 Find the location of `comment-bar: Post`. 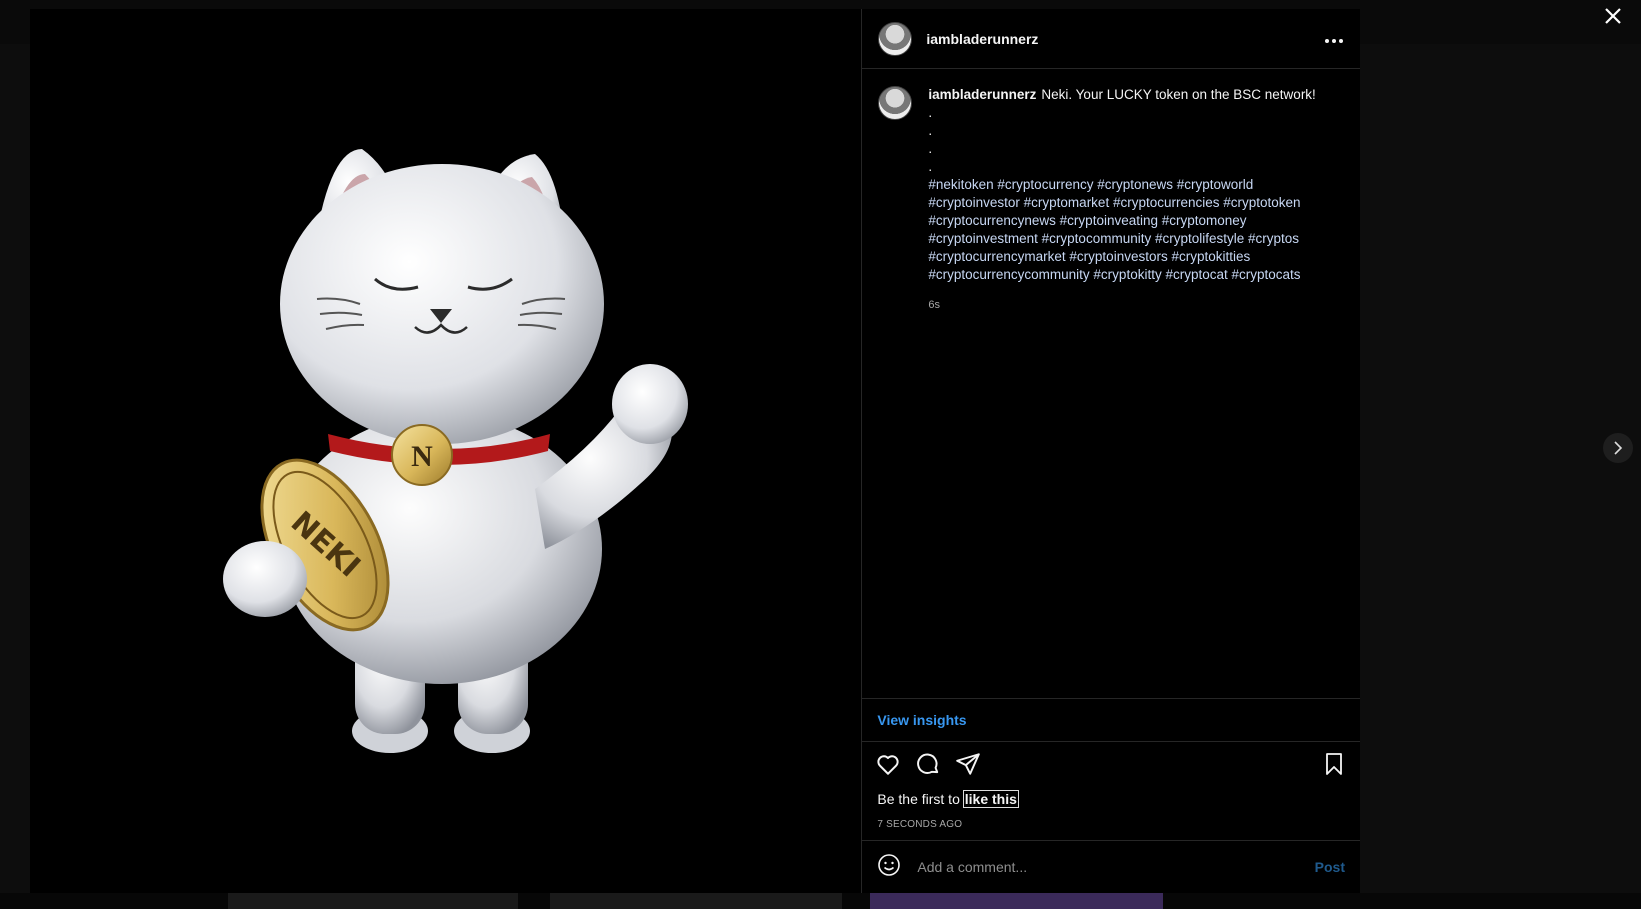

comment-bar: Post is located at coordinates (1111, 866).